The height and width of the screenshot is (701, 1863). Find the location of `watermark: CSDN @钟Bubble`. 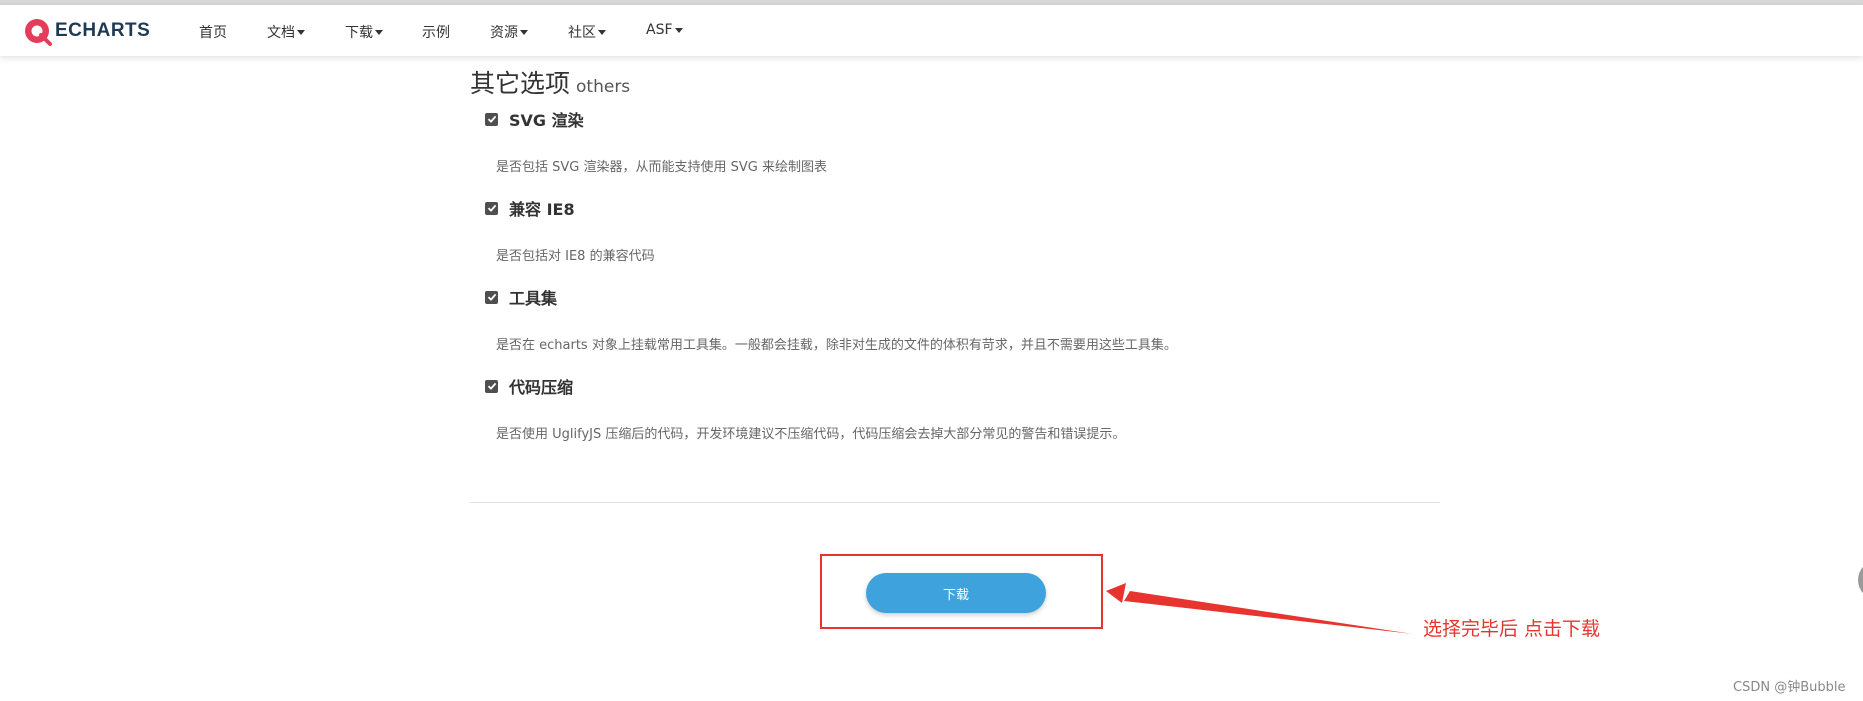

watermark: CSDN @钟Bubble is located at coordinates (1789, 687).